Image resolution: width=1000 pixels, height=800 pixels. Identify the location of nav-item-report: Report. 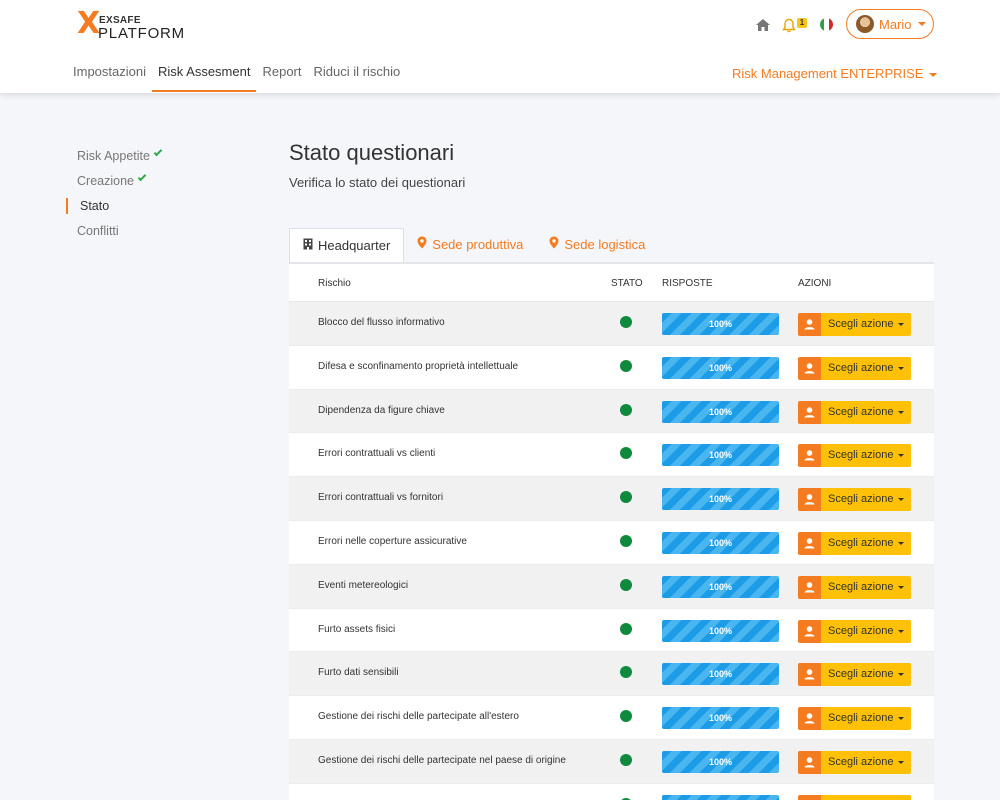
(281, 78).